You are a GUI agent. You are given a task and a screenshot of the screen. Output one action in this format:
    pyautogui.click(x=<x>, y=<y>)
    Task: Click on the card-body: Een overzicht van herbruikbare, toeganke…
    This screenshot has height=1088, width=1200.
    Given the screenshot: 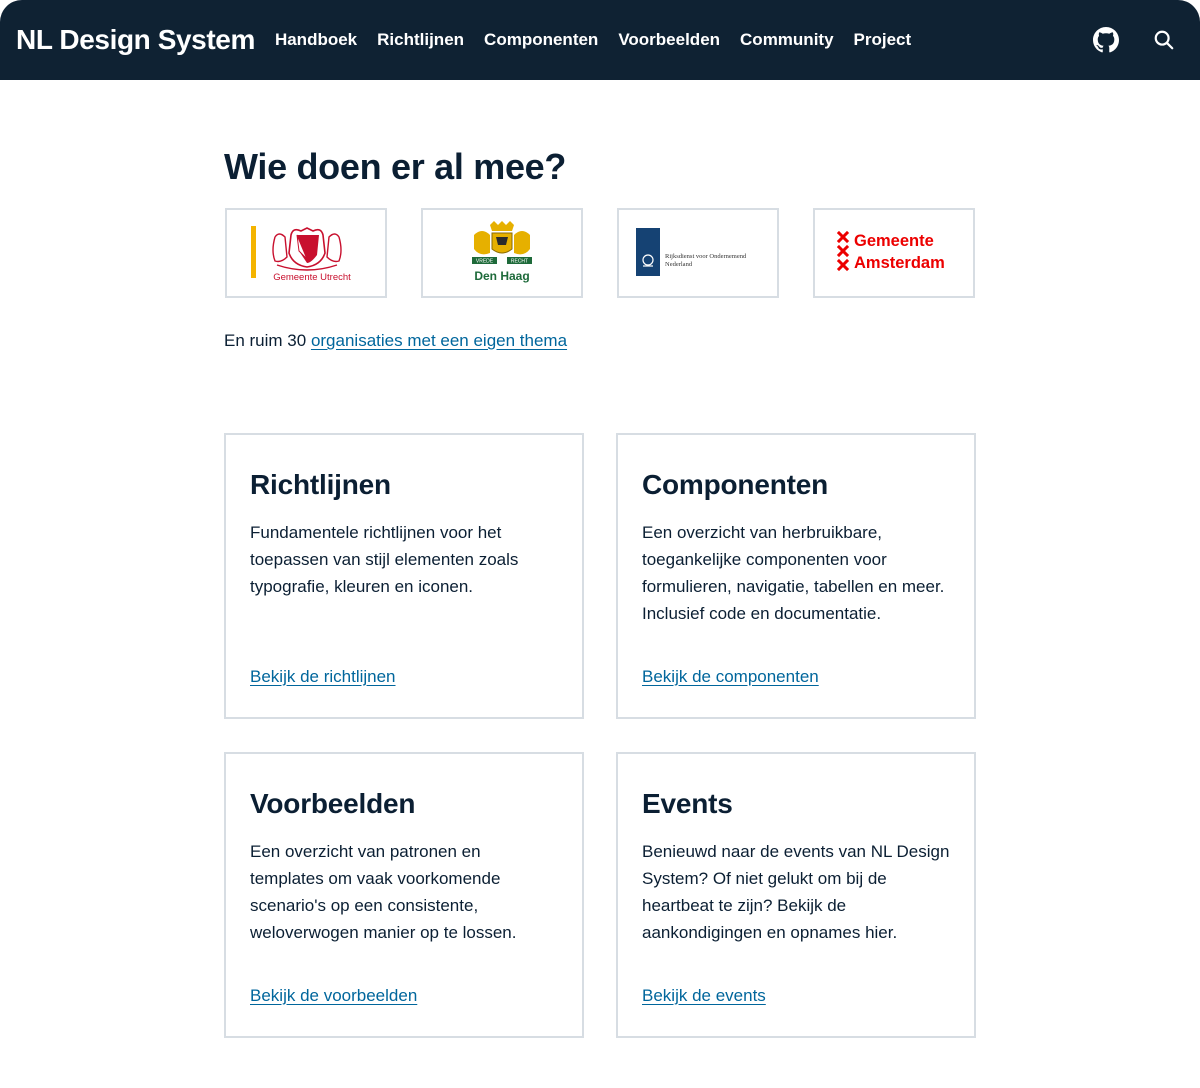 What is the action you would take?
    pyautogui.click(x=793, y=573)
    